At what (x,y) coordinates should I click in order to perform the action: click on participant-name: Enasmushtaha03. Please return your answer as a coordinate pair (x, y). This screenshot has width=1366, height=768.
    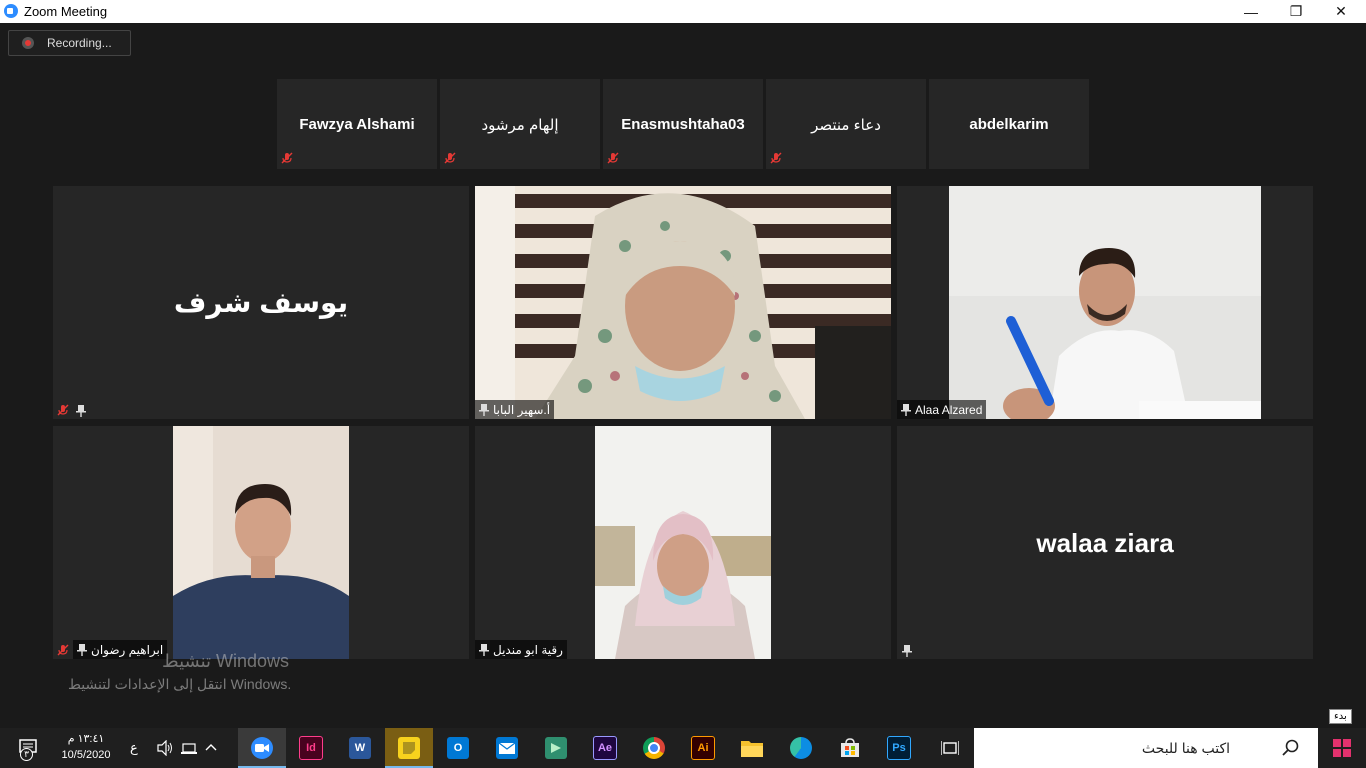
    Looking at the image, I should click on (683, 124).